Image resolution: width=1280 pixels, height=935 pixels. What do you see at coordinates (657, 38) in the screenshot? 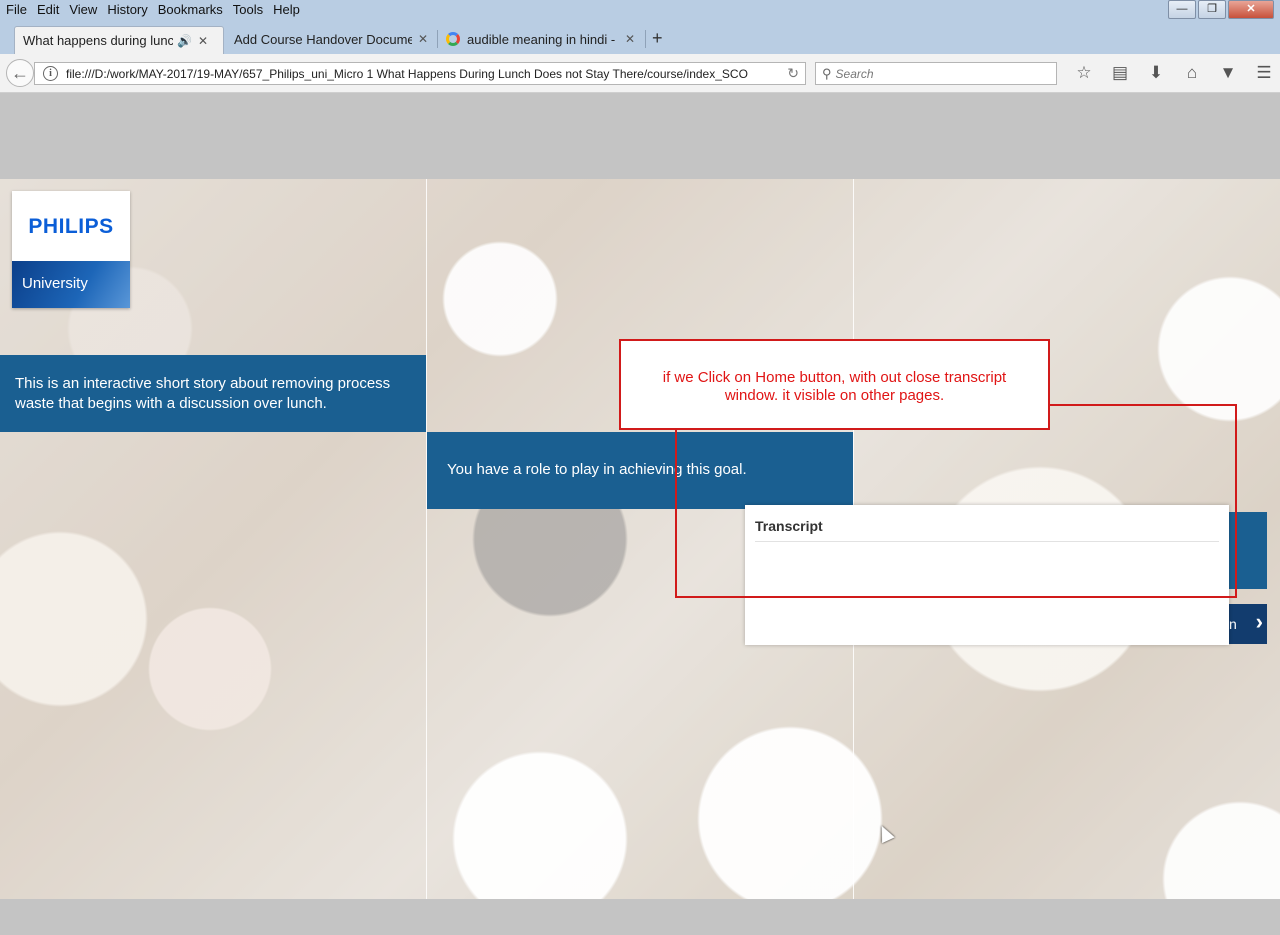
I see `new-tab-button: +` at bounding box center [657, 38].